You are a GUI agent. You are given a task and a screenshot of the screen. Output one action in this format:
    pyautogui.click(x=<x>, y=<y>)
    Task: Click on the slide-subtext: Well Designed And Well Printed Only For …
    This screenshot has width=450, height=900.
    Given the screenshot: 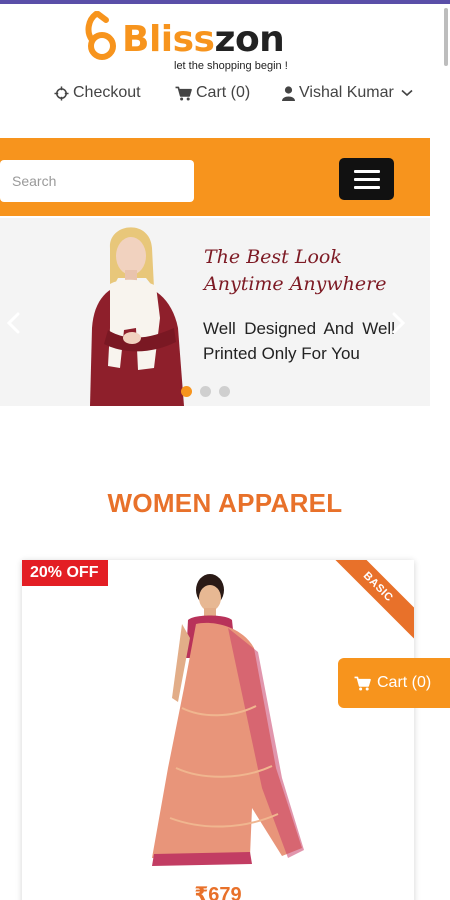 What is the action you would take?
    pyautogui.click(x=299, y=341)
    